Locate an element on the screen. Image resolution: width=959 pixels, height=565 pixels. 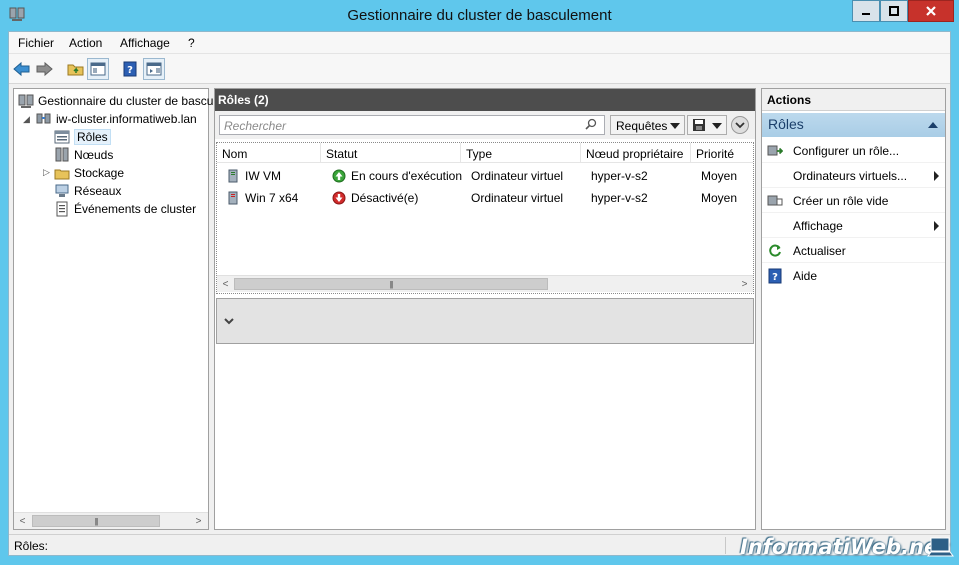
tree-cluster-label: iw-cluster.informatiweb.lan is located at coordinates (126, 119).